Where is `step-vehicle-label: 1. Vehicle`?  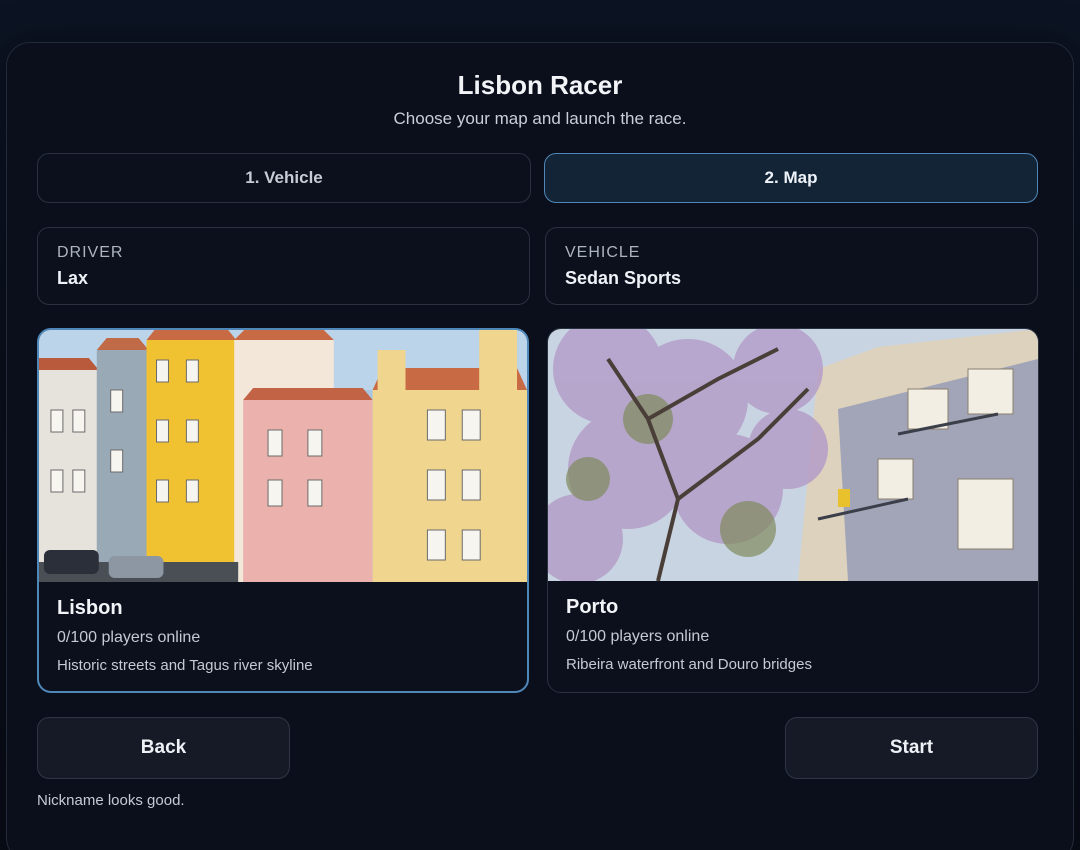 step-vehicle-label: 1. Vehicle is located at coordinates (284, 177).